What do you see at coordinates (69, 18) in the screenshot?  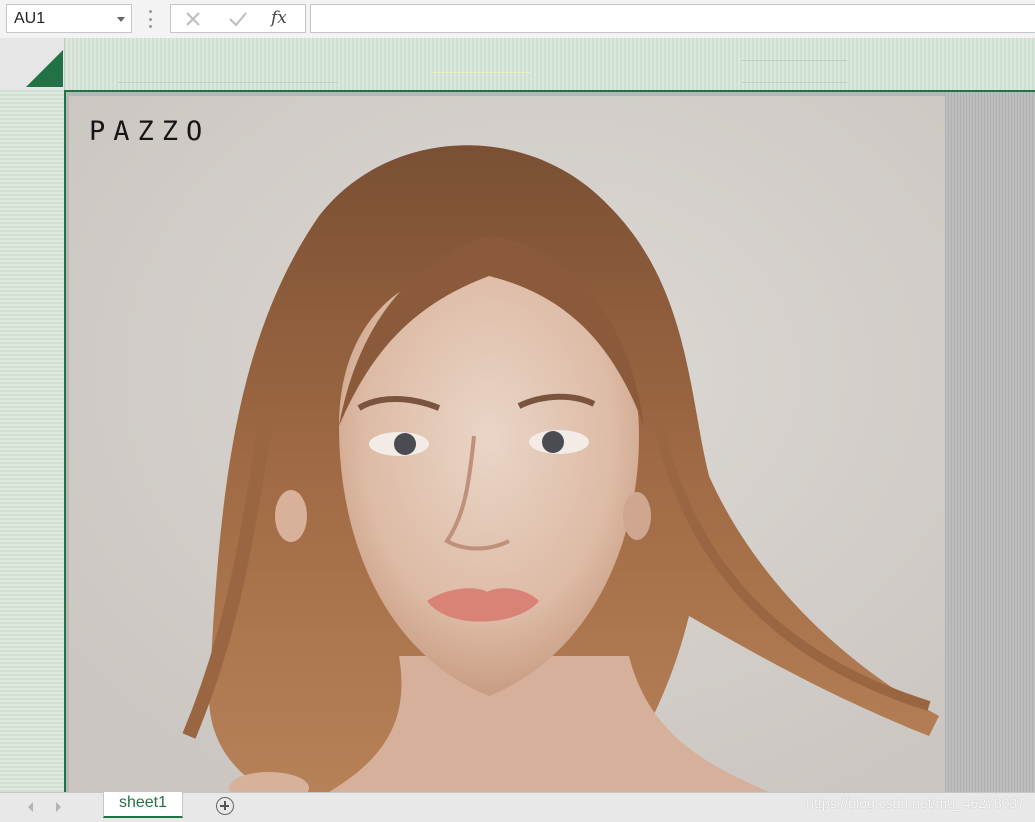 I see `name-box: AU1` at bounding box center [69, 18].